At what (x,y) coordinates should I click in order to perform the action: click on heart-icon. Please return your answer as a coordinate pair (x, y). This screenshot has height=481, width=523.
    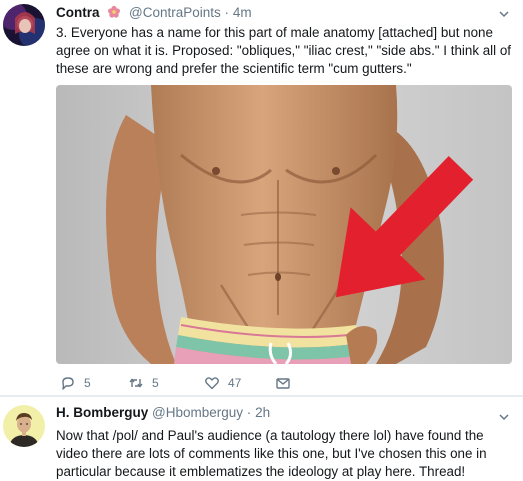
    Looking at the image, I should click on (212, 383).